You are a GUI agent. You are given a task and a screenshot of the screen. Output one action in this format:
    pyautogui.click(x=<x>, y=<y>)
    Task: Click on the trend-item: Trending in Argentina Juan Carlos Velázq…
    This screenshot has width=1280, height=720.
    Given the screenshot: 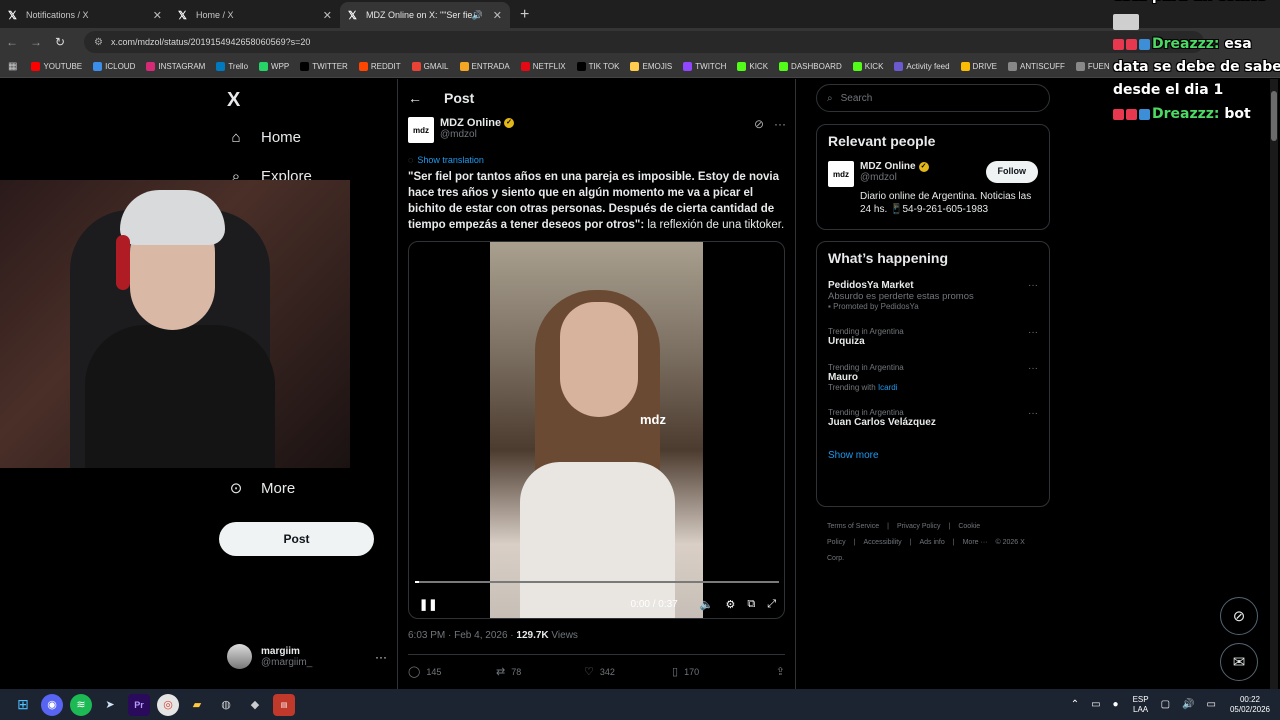 What is the action you would take?
    pyautogui.click(x=933, y=418)
    